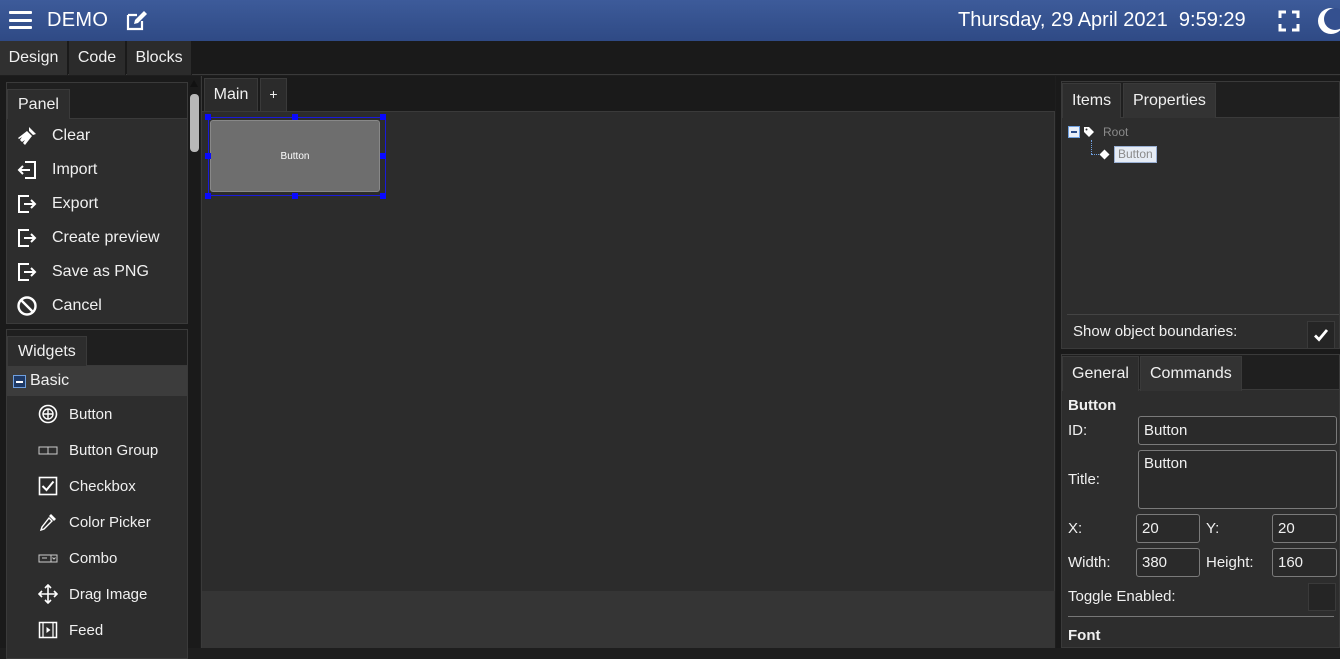 The height and width of the screenshot is (659, 1340). What do you see at coordinates (48, 486) in the screenshot?
I see `checkbox-icon` at bounding box center [48, 486].